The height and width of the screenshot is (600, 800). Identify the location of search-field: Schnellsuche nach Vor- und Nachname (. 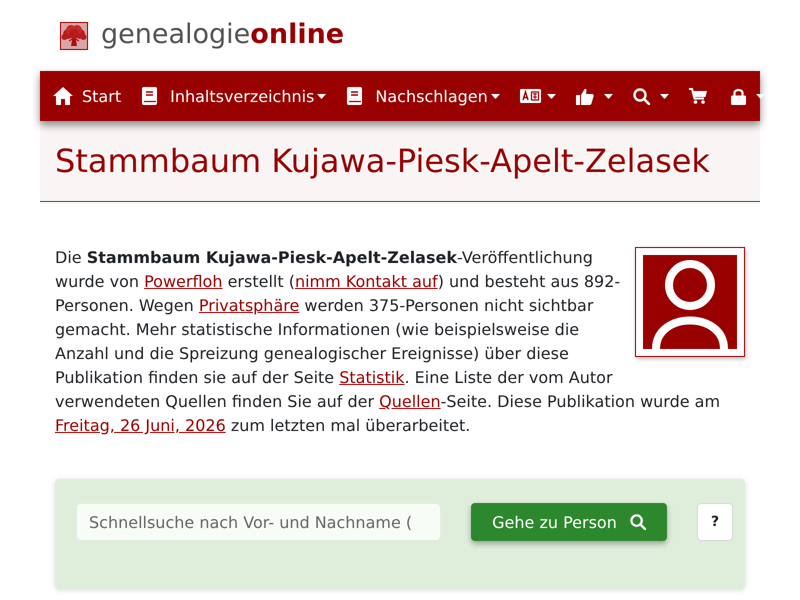
(258, 522).